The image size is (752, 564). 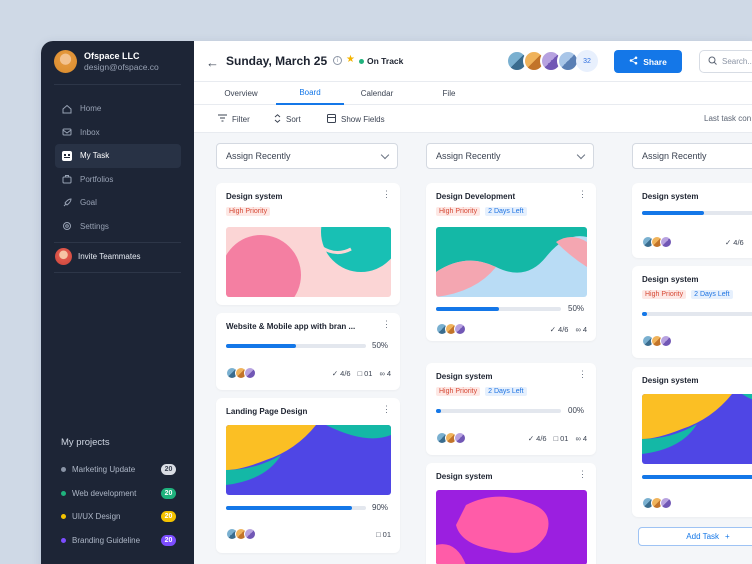 I want to click on project-item-branding-guideline: Branding Guideline 20, so click(x=118, y=540).